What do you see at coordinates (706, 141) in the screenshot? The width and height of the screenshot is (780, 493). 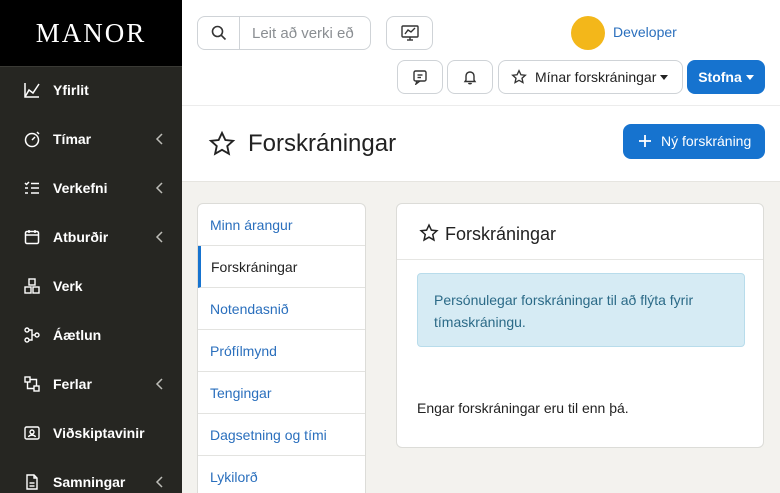 I see `new-preset-label: Ný forskráning` at bounding box center [706, 141].